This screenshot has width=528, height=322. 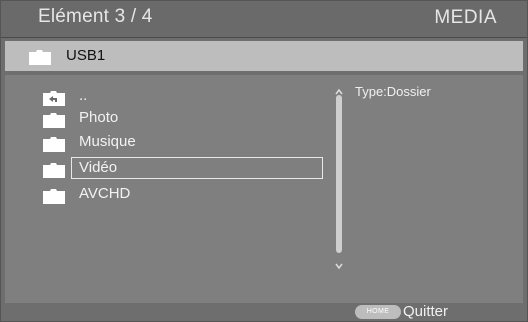 I want to click on path-label: USB1, so click(x=86, y=55).